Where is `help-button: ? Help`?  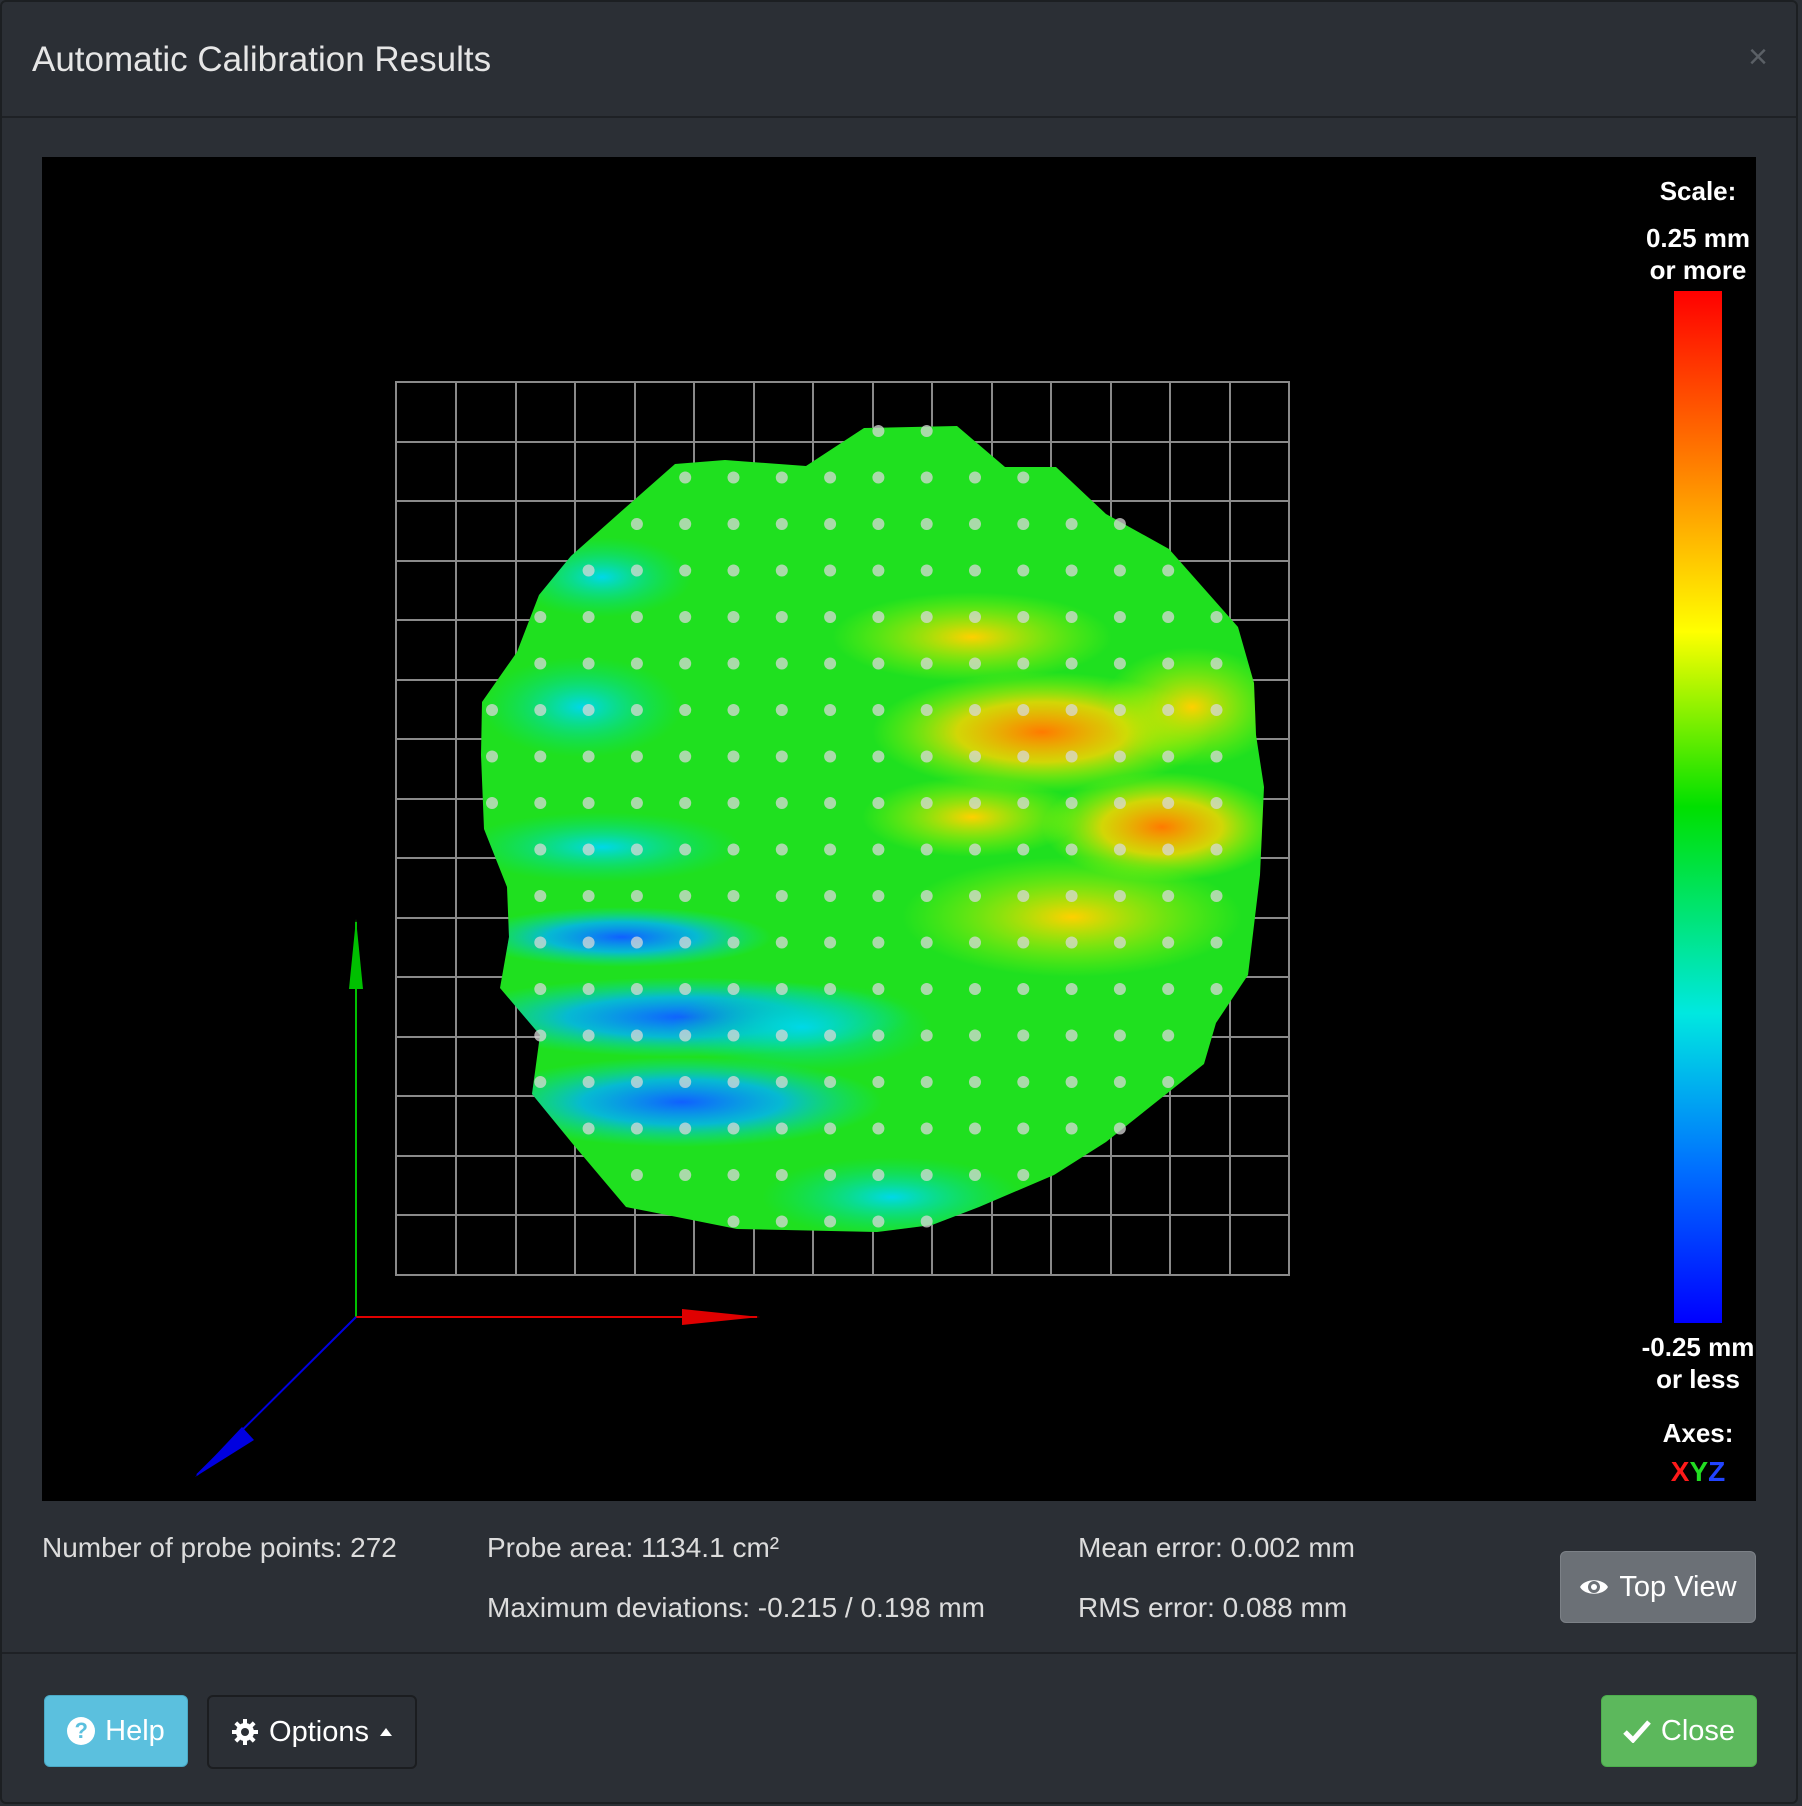 help-button: ? Help is located at coordinates (116, 1731).